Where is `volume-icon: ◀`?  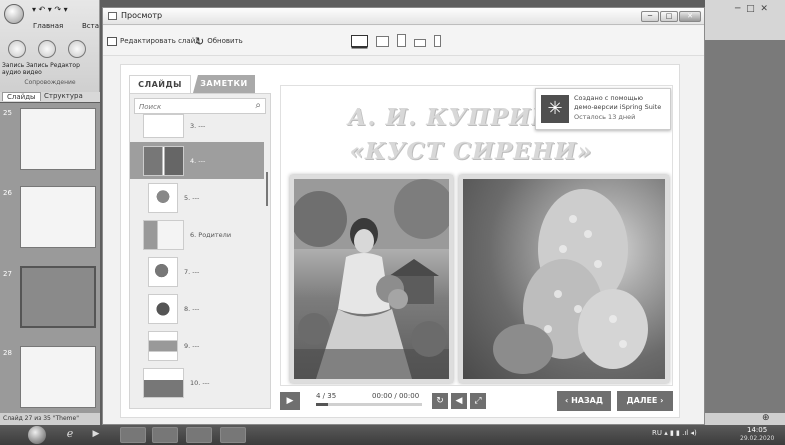
volume-icon: ◀ is located at coordinates (459, 401).